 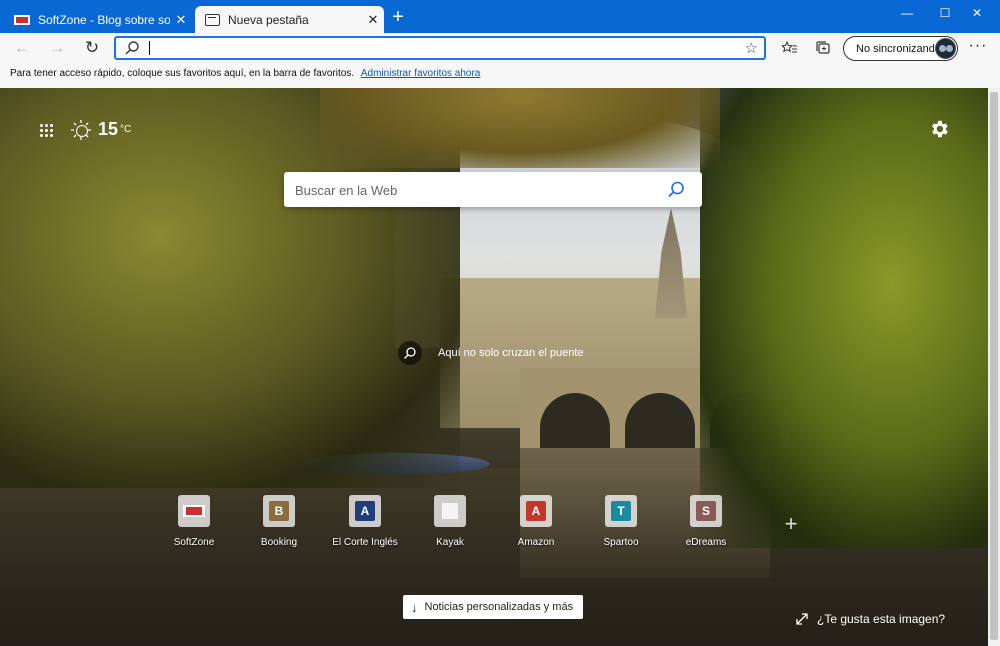 I want to click on text-caret, so click(x=149, y=48).